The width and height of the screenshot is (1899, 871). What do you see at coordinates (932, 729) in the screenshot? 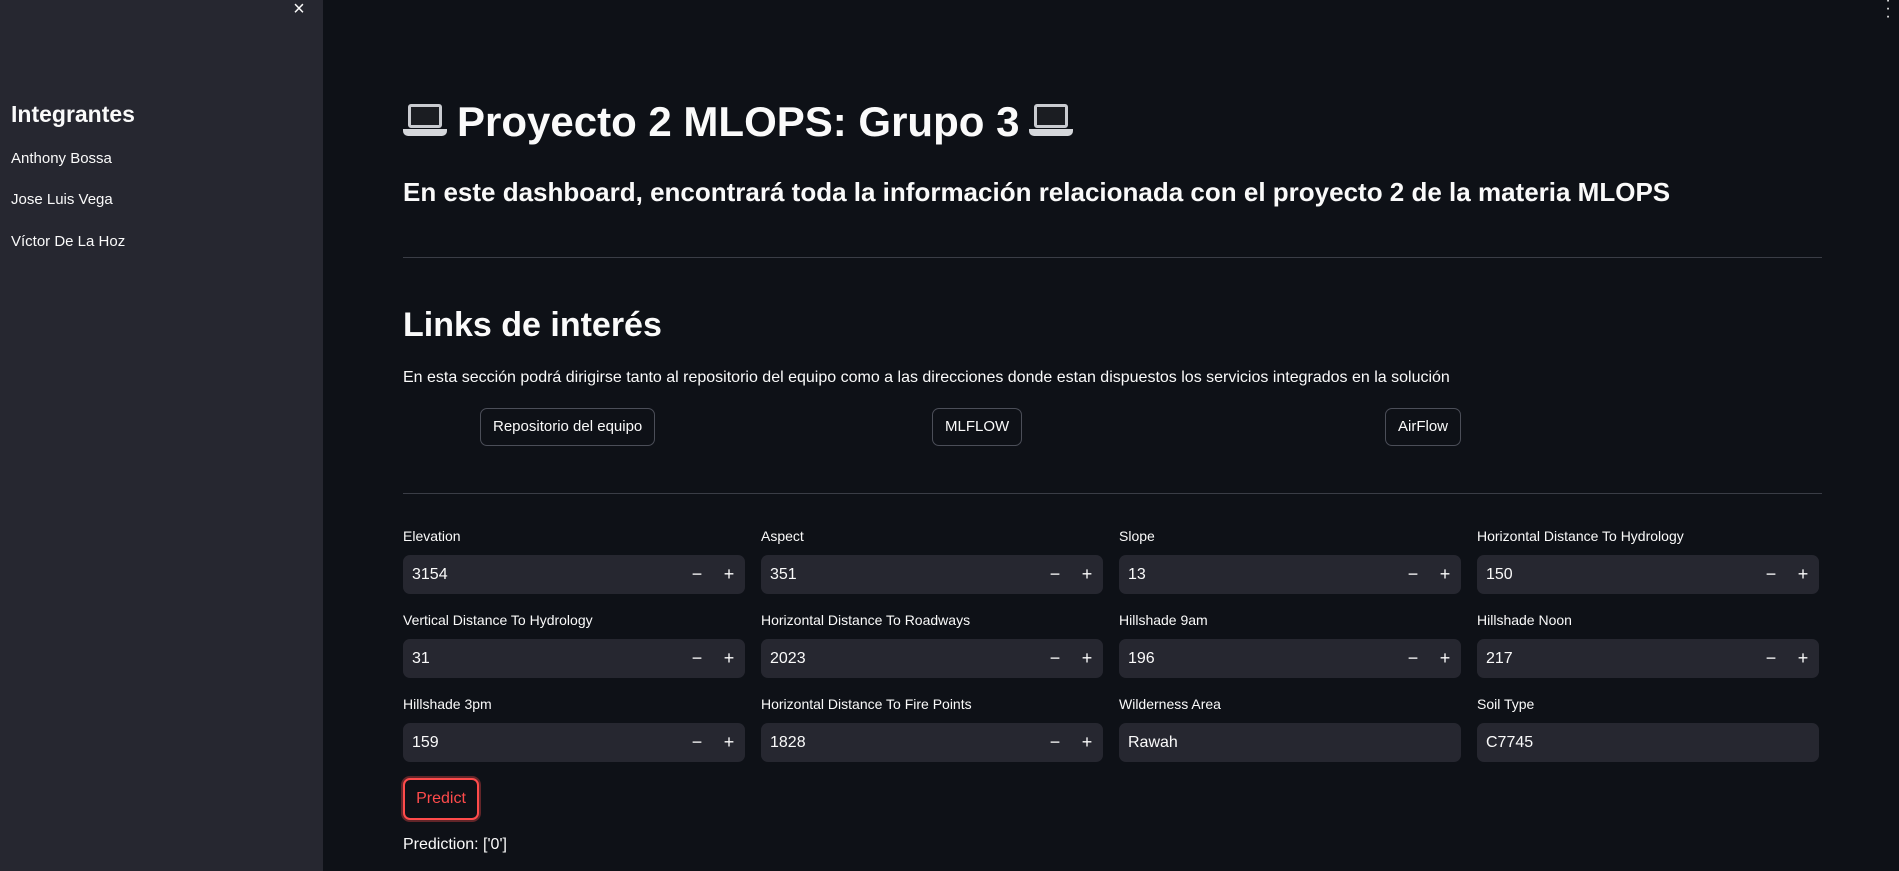
I see `horizontal-distance-fire-points-field: Horizontal Distance To Fire Points −+` at bounding box center [932, 729].